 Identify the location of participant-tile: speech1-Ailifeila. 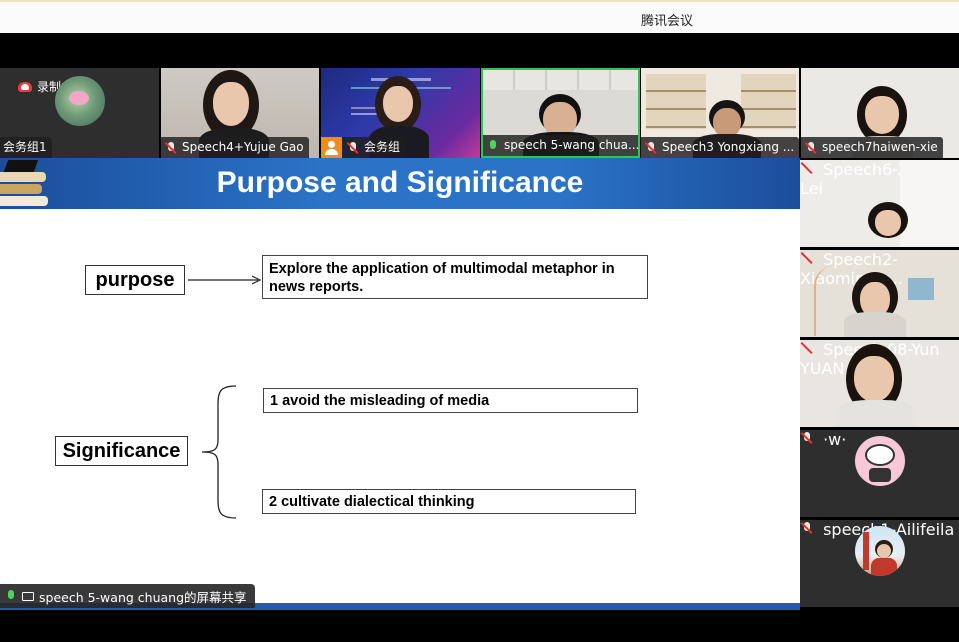
(879, 563).